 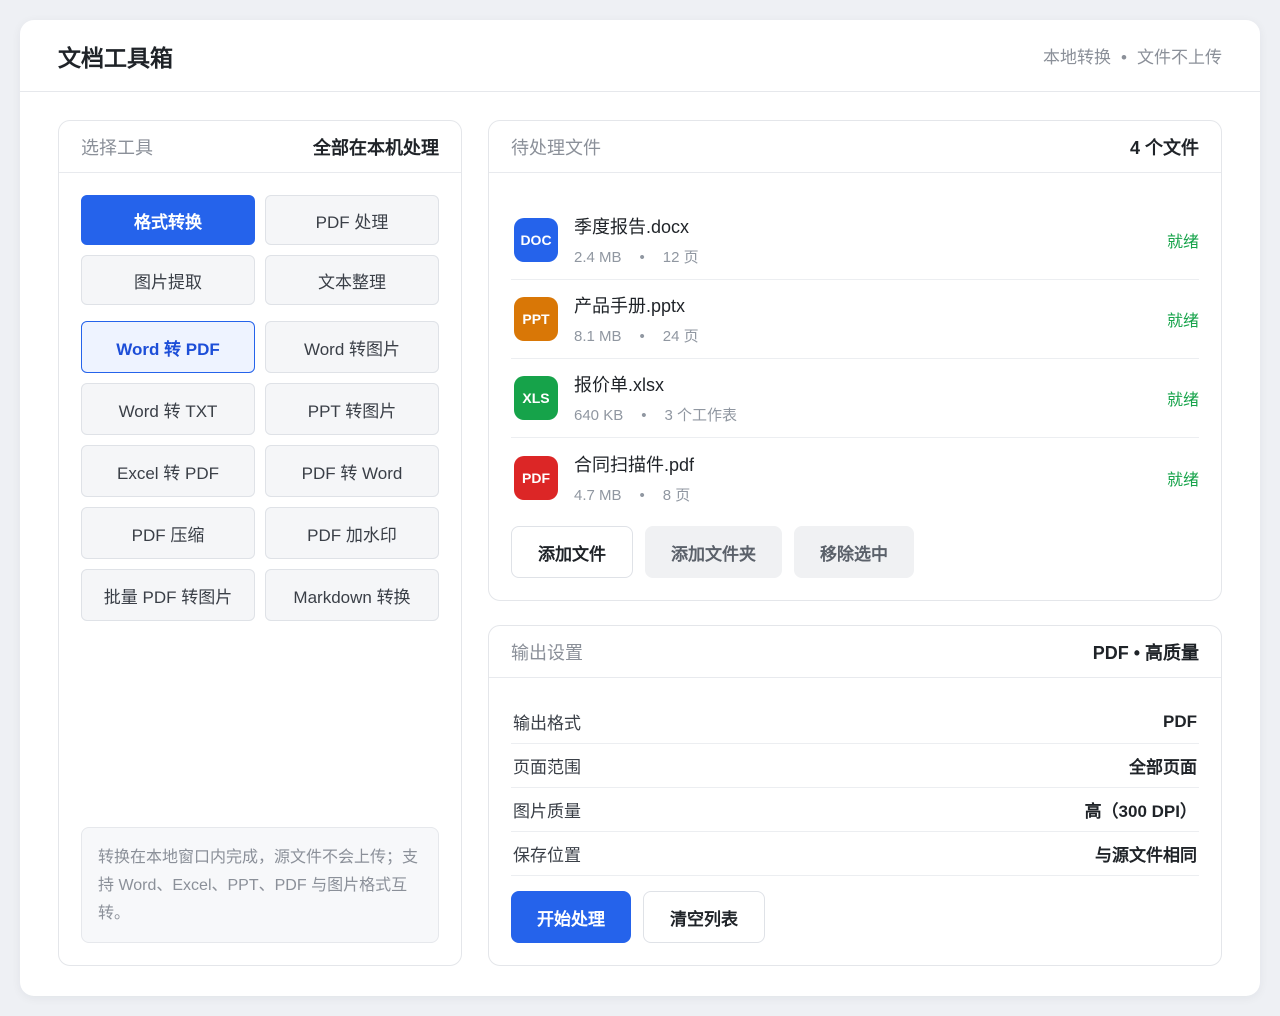 I want to click on file-row: XLS 报价单.xlsx 640 KB • 3 个工作表 就绪, so click(x=855, y=398).